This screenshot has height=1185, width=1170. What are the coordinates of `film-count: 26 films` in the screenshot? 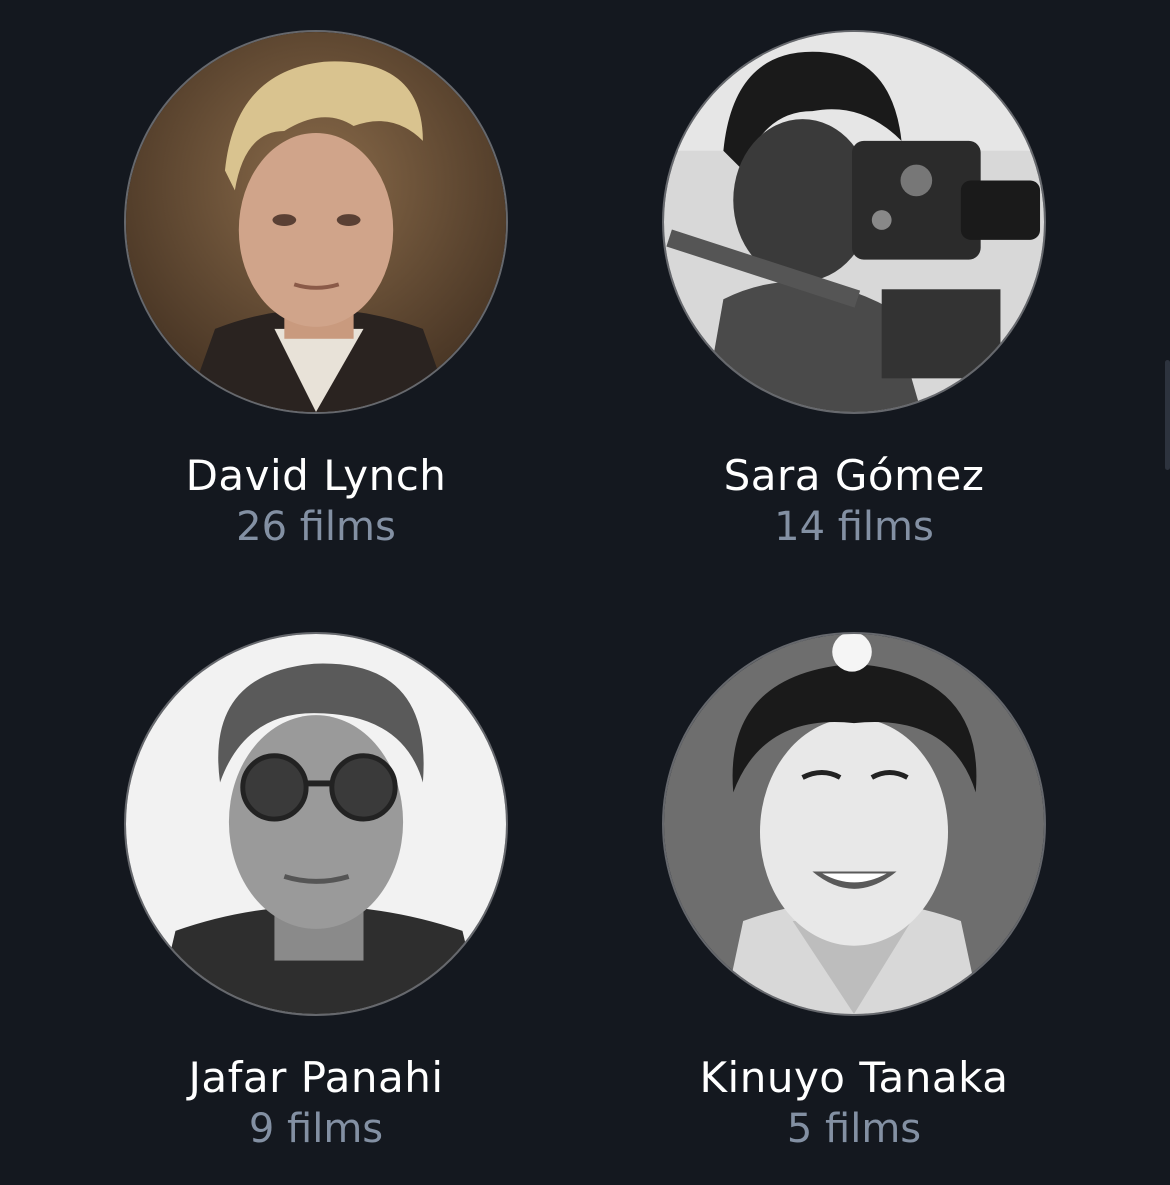 It's located at (316, 527).